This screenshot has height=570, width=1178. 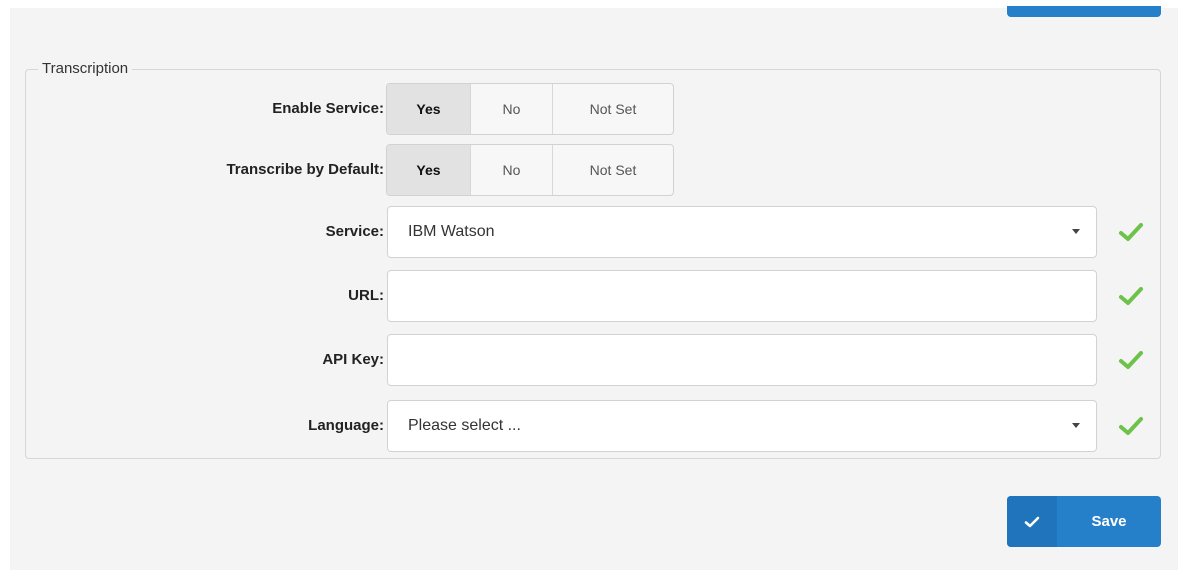 I want to click on enable-service-row: Enable Service: Yes No Not Set, so click(x=594, y=109).